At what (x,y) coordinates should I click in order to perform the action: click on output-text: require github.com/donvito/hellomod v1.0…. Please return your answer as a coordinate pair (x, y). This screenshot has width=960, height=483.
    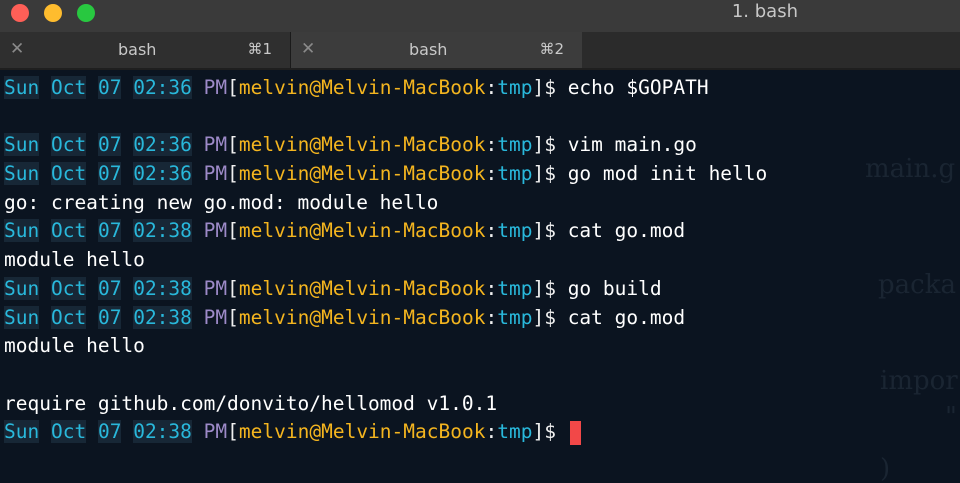
    Looking at the image, I should click on (251, 403).